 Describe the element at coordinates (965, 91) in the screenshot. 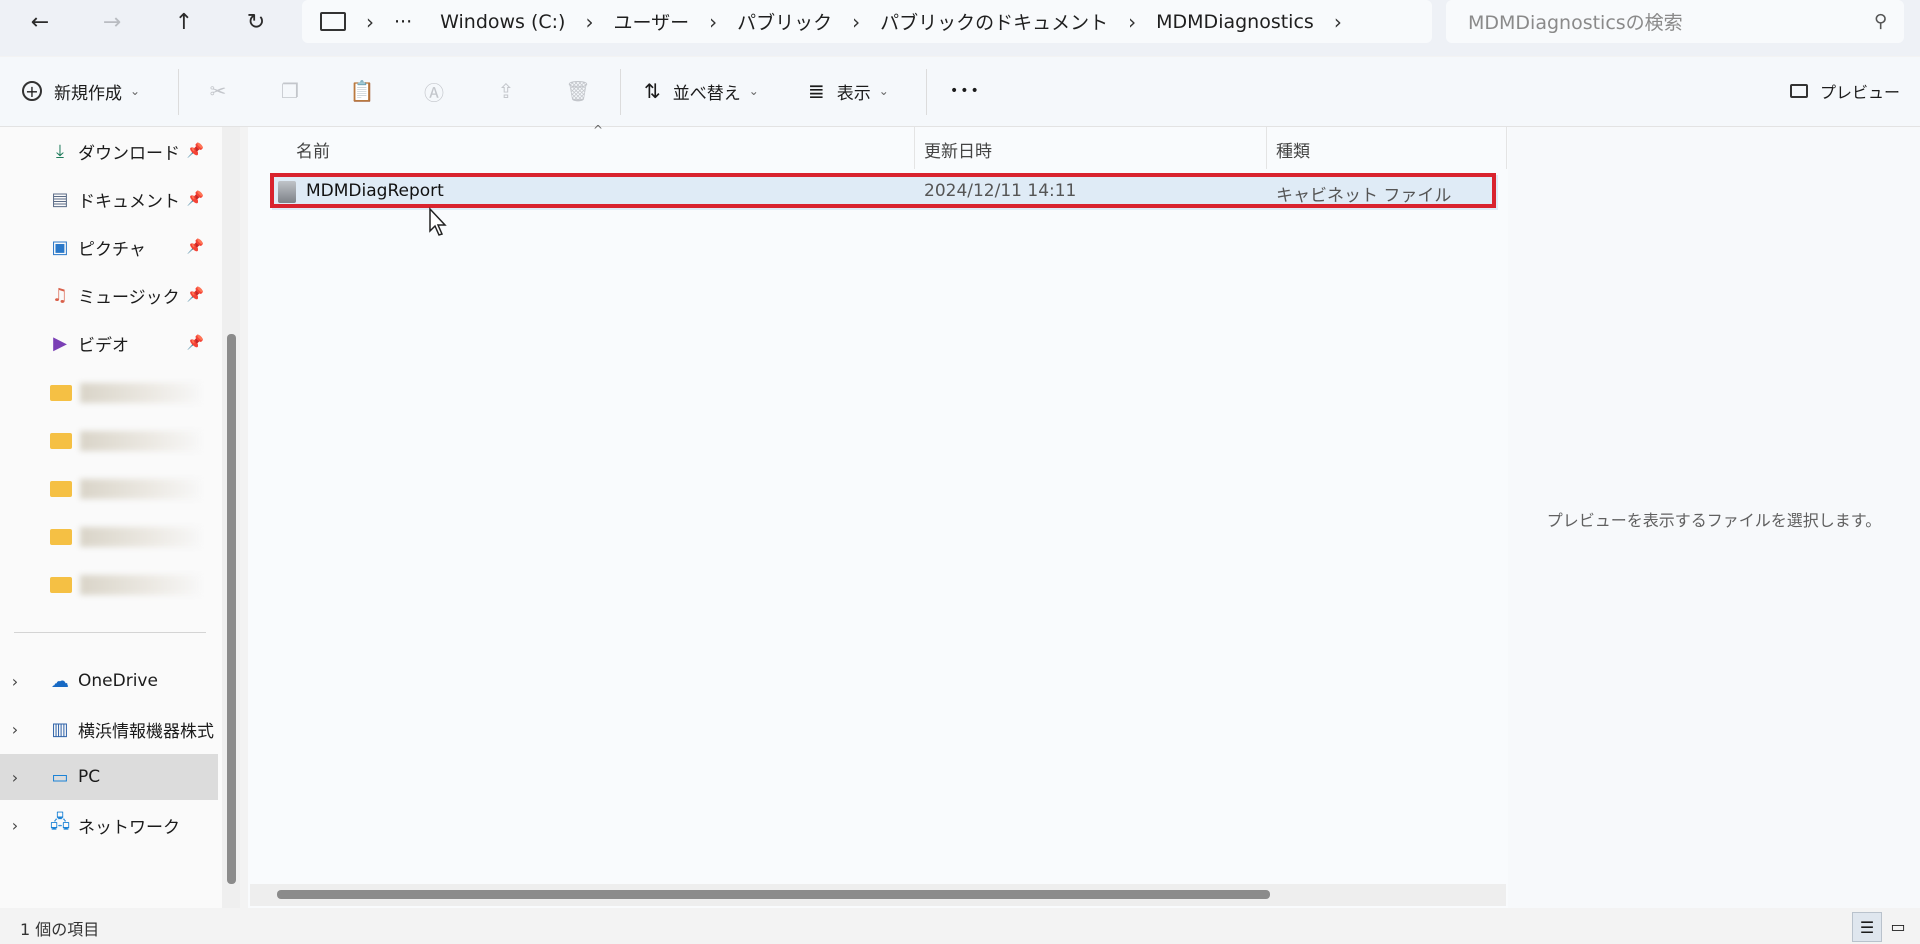

I see `more-options-button: •••` at that location.